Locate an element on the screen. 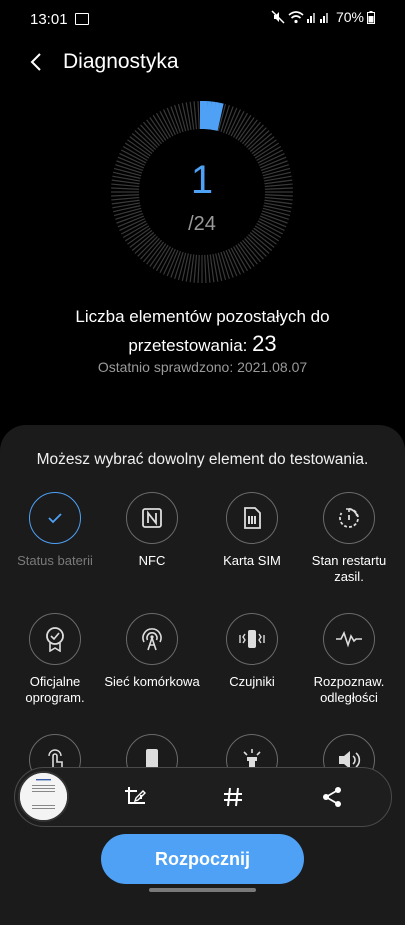  start-button: Rozpocznij is located at coordinates (202, 859).